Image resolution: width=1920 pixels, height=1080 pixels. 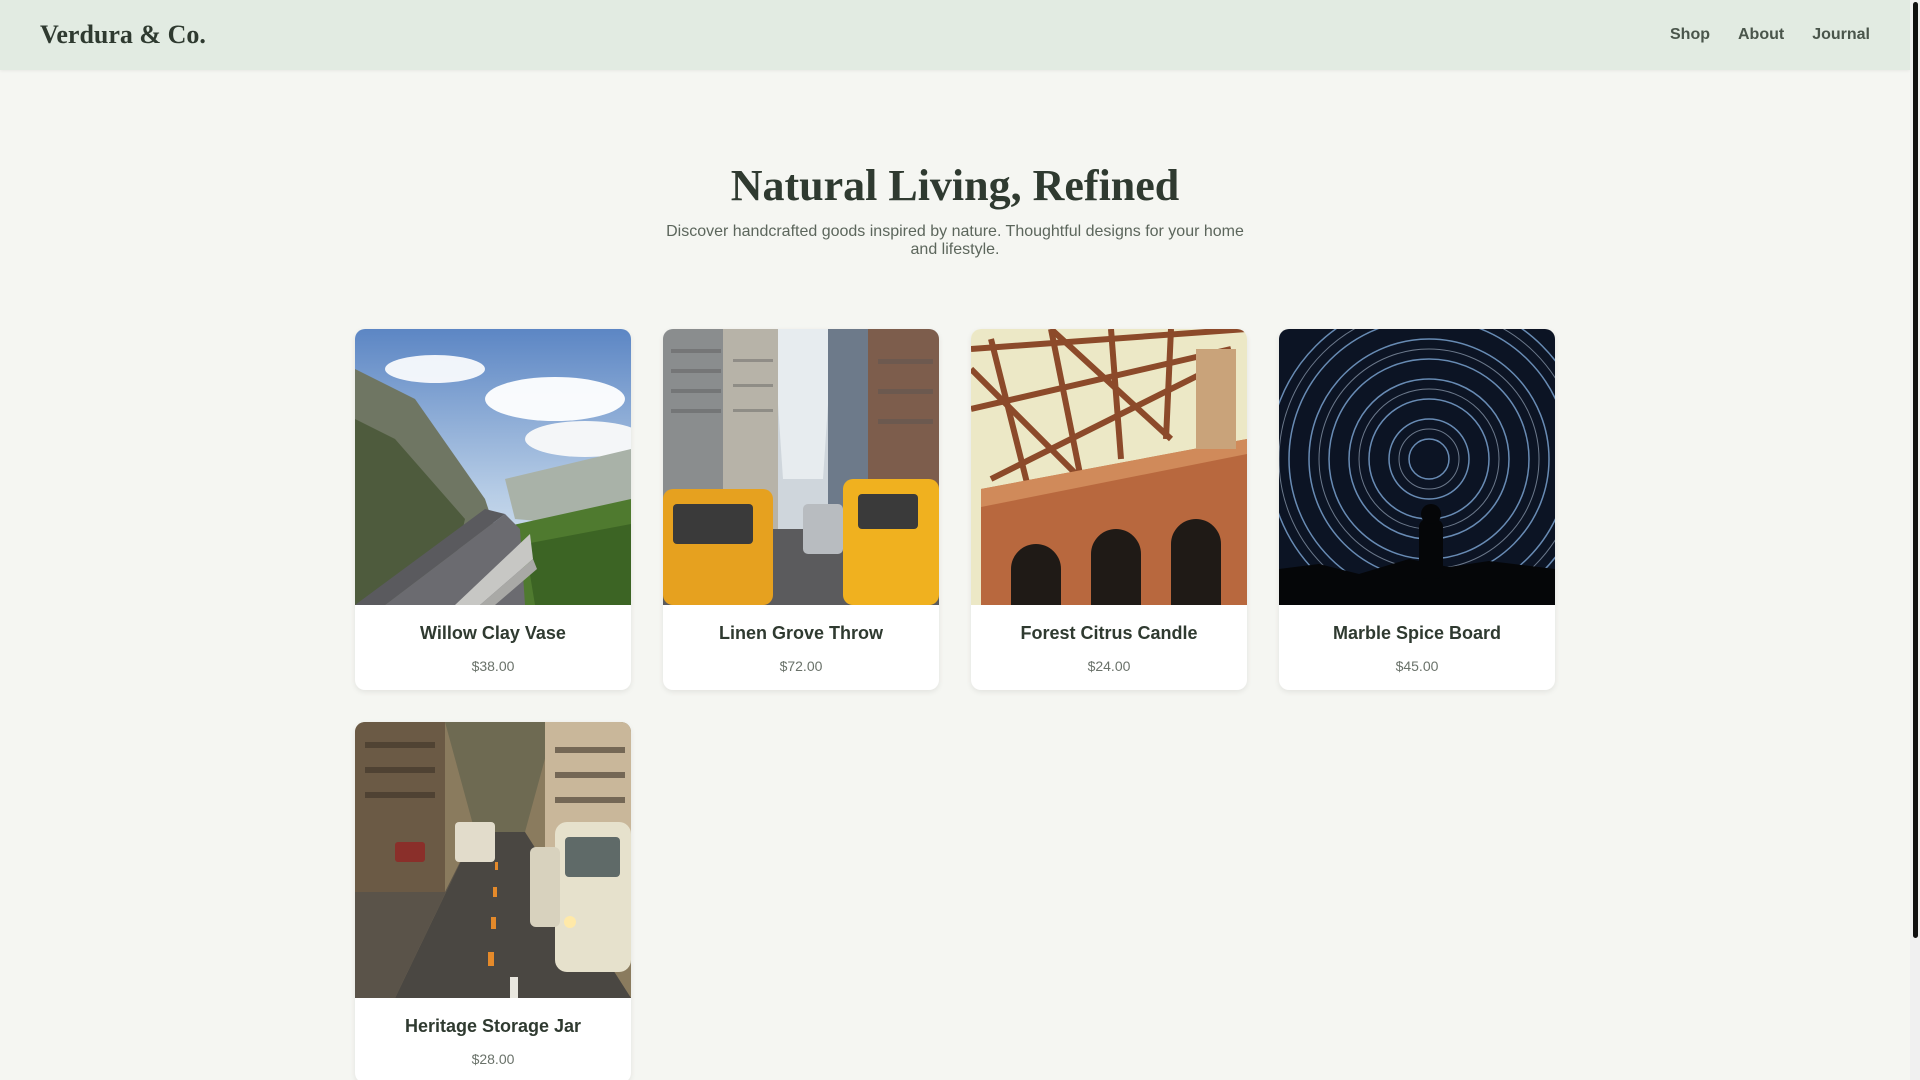 I want to click on product-card: Linen Grove Throw $72.00, so click(x=801, y=509).